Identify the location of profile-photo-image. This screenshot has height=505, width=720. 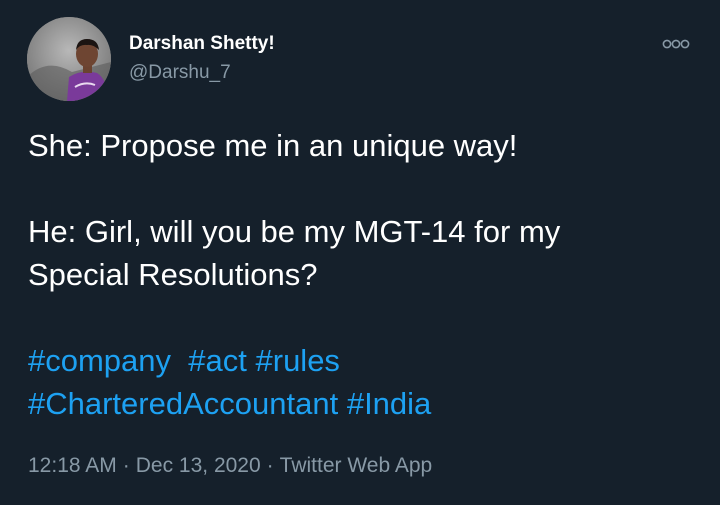
(69, 59).